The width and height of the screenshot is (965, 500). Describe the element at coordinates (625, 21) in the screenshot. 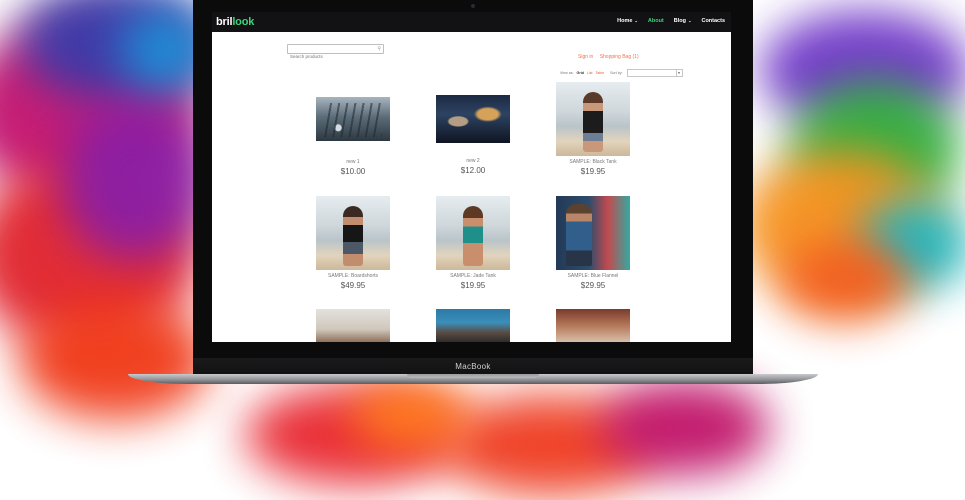

I see `nav-item-label: Home` at that location.